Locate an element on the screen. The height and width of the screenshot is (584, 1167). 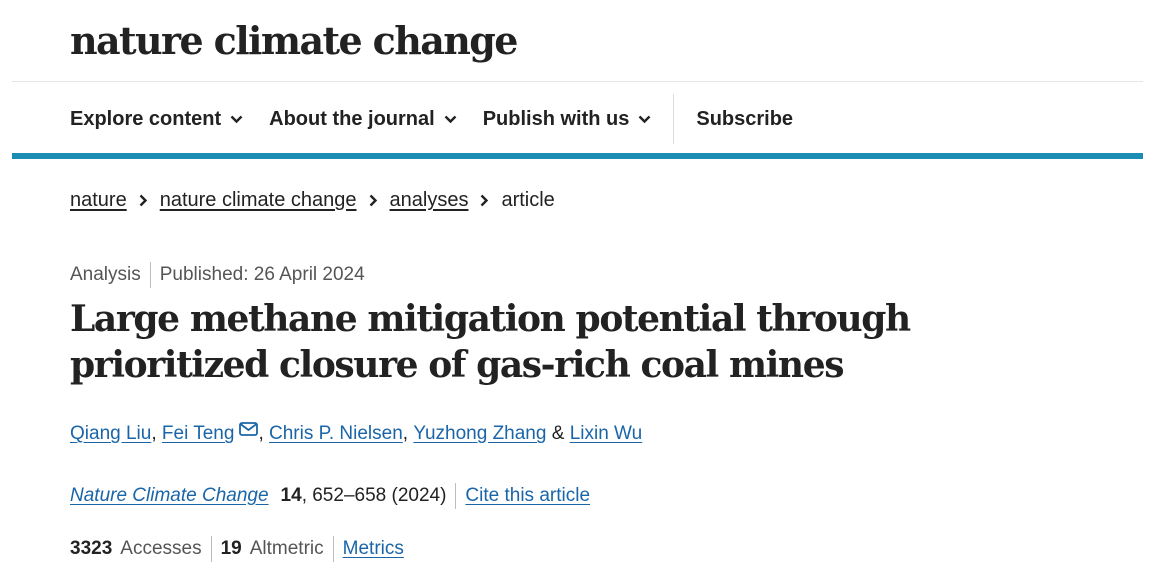
nav-explore-content-label: Explore content is located at coordinates (146, 118).